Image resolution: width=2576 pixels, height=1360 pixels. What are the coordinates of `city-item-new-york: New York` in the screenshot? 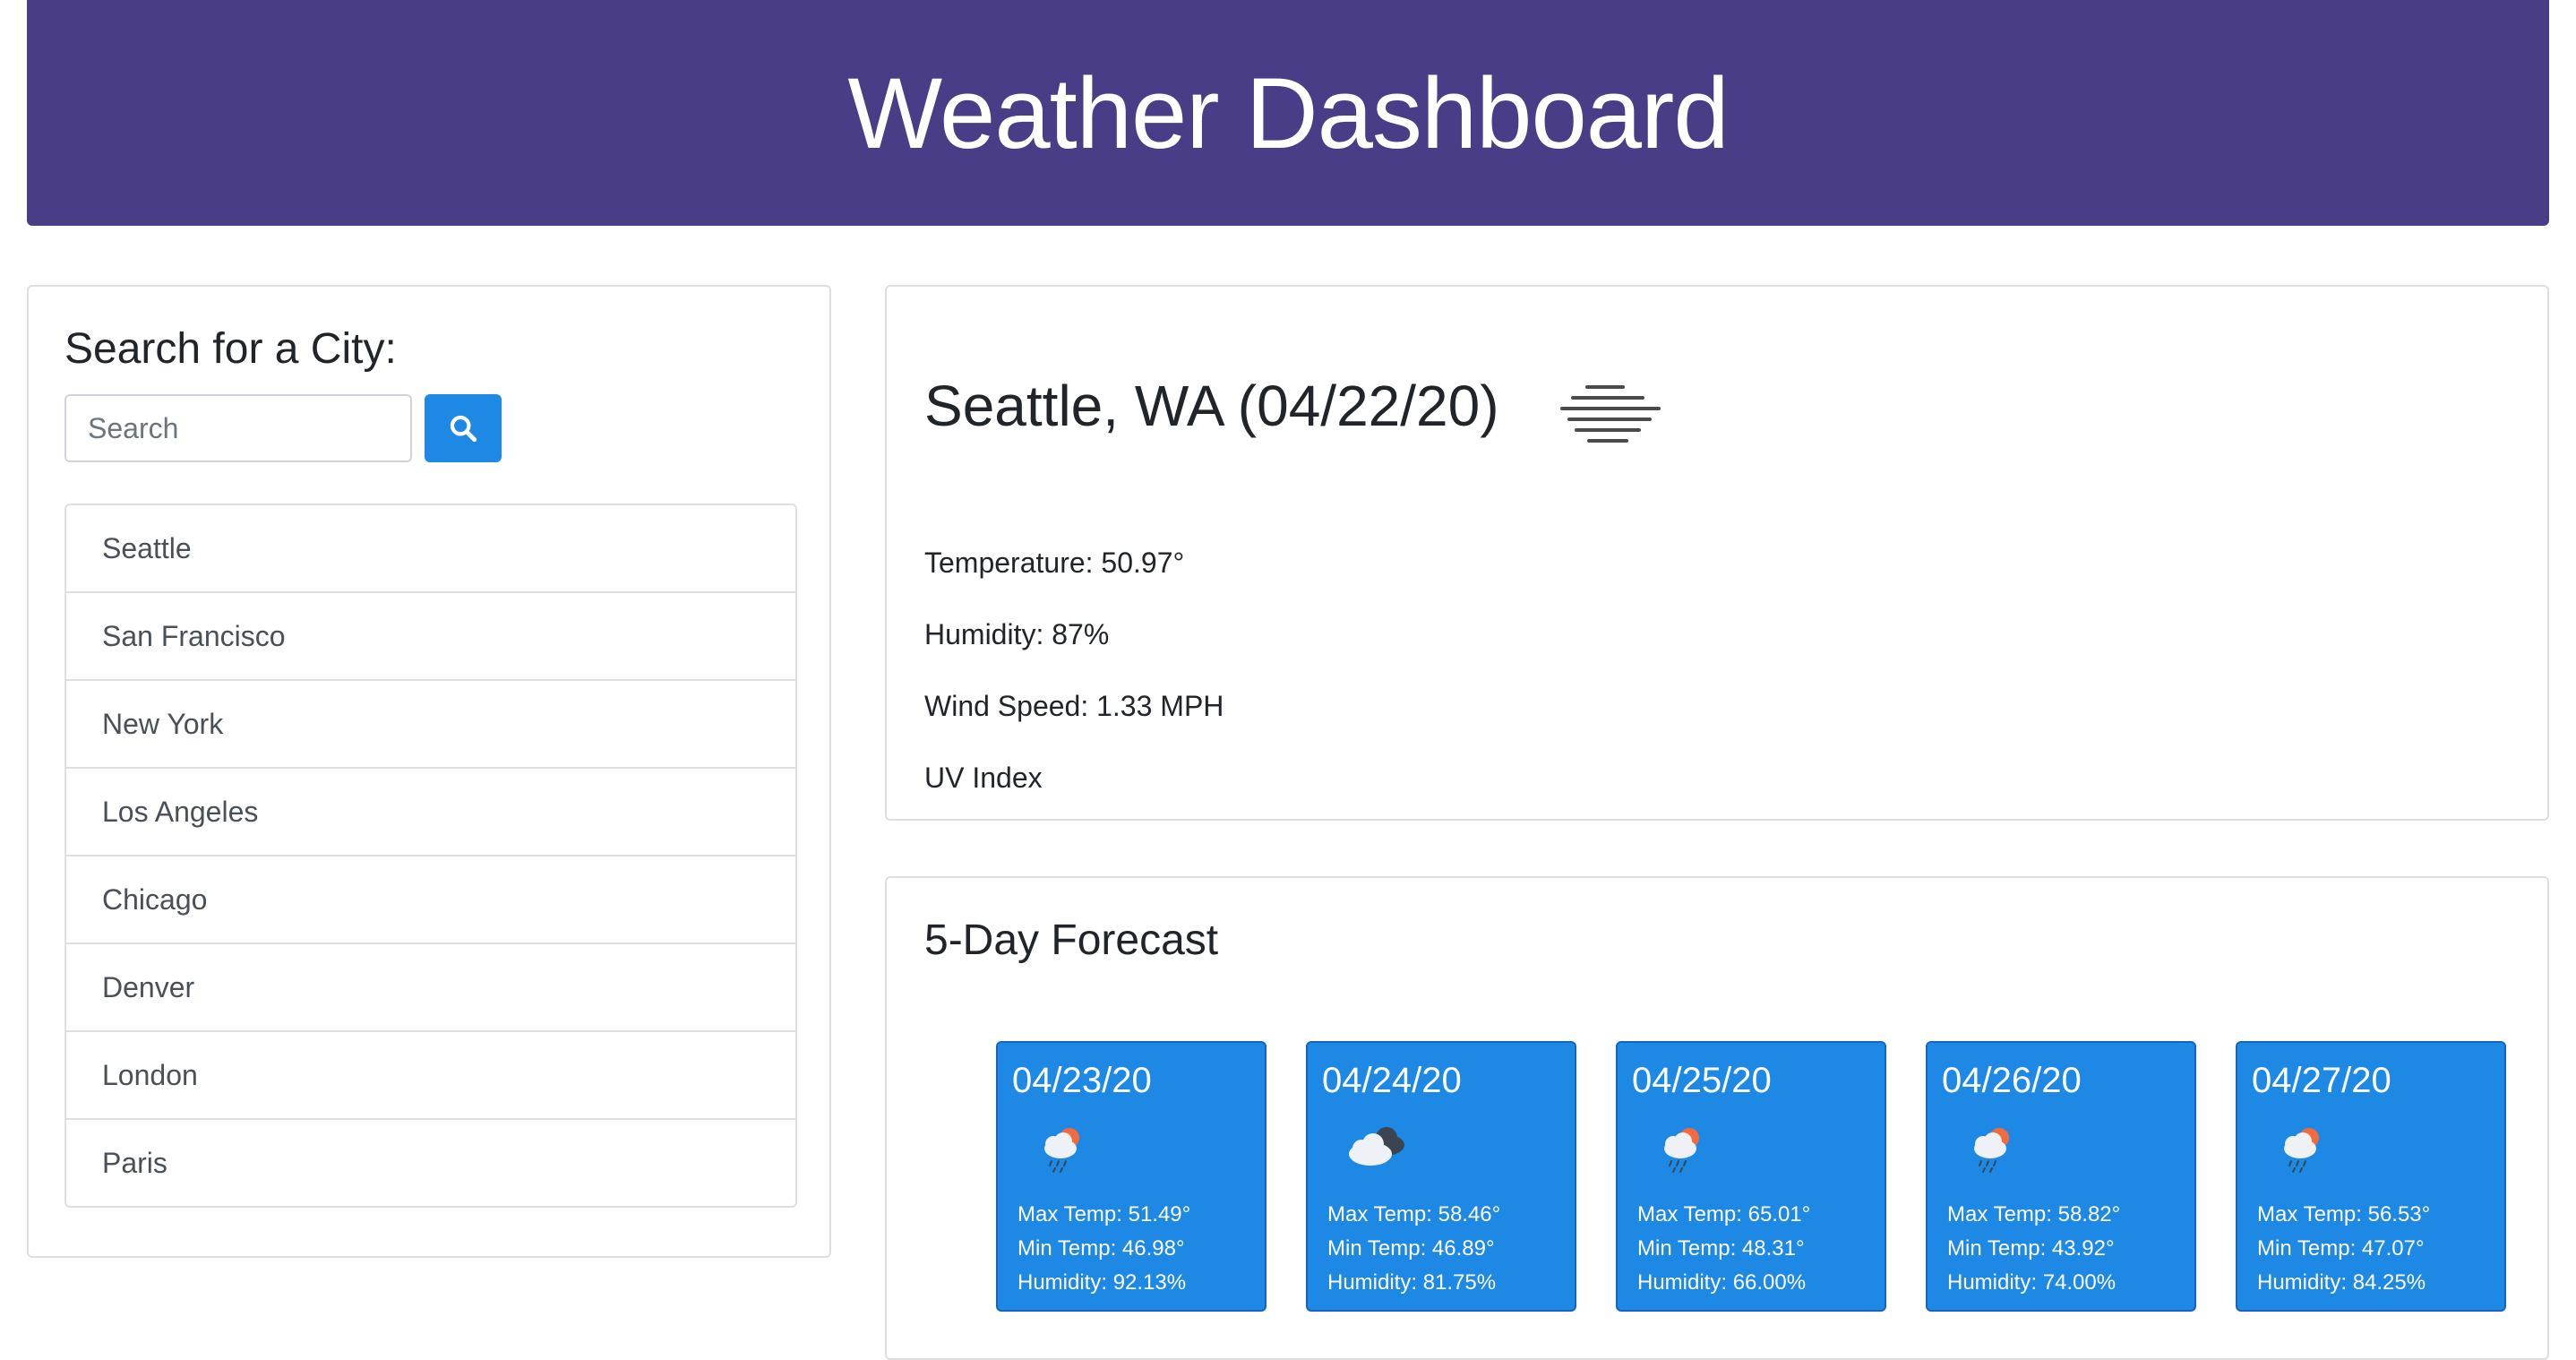 It's located at (430, 724).